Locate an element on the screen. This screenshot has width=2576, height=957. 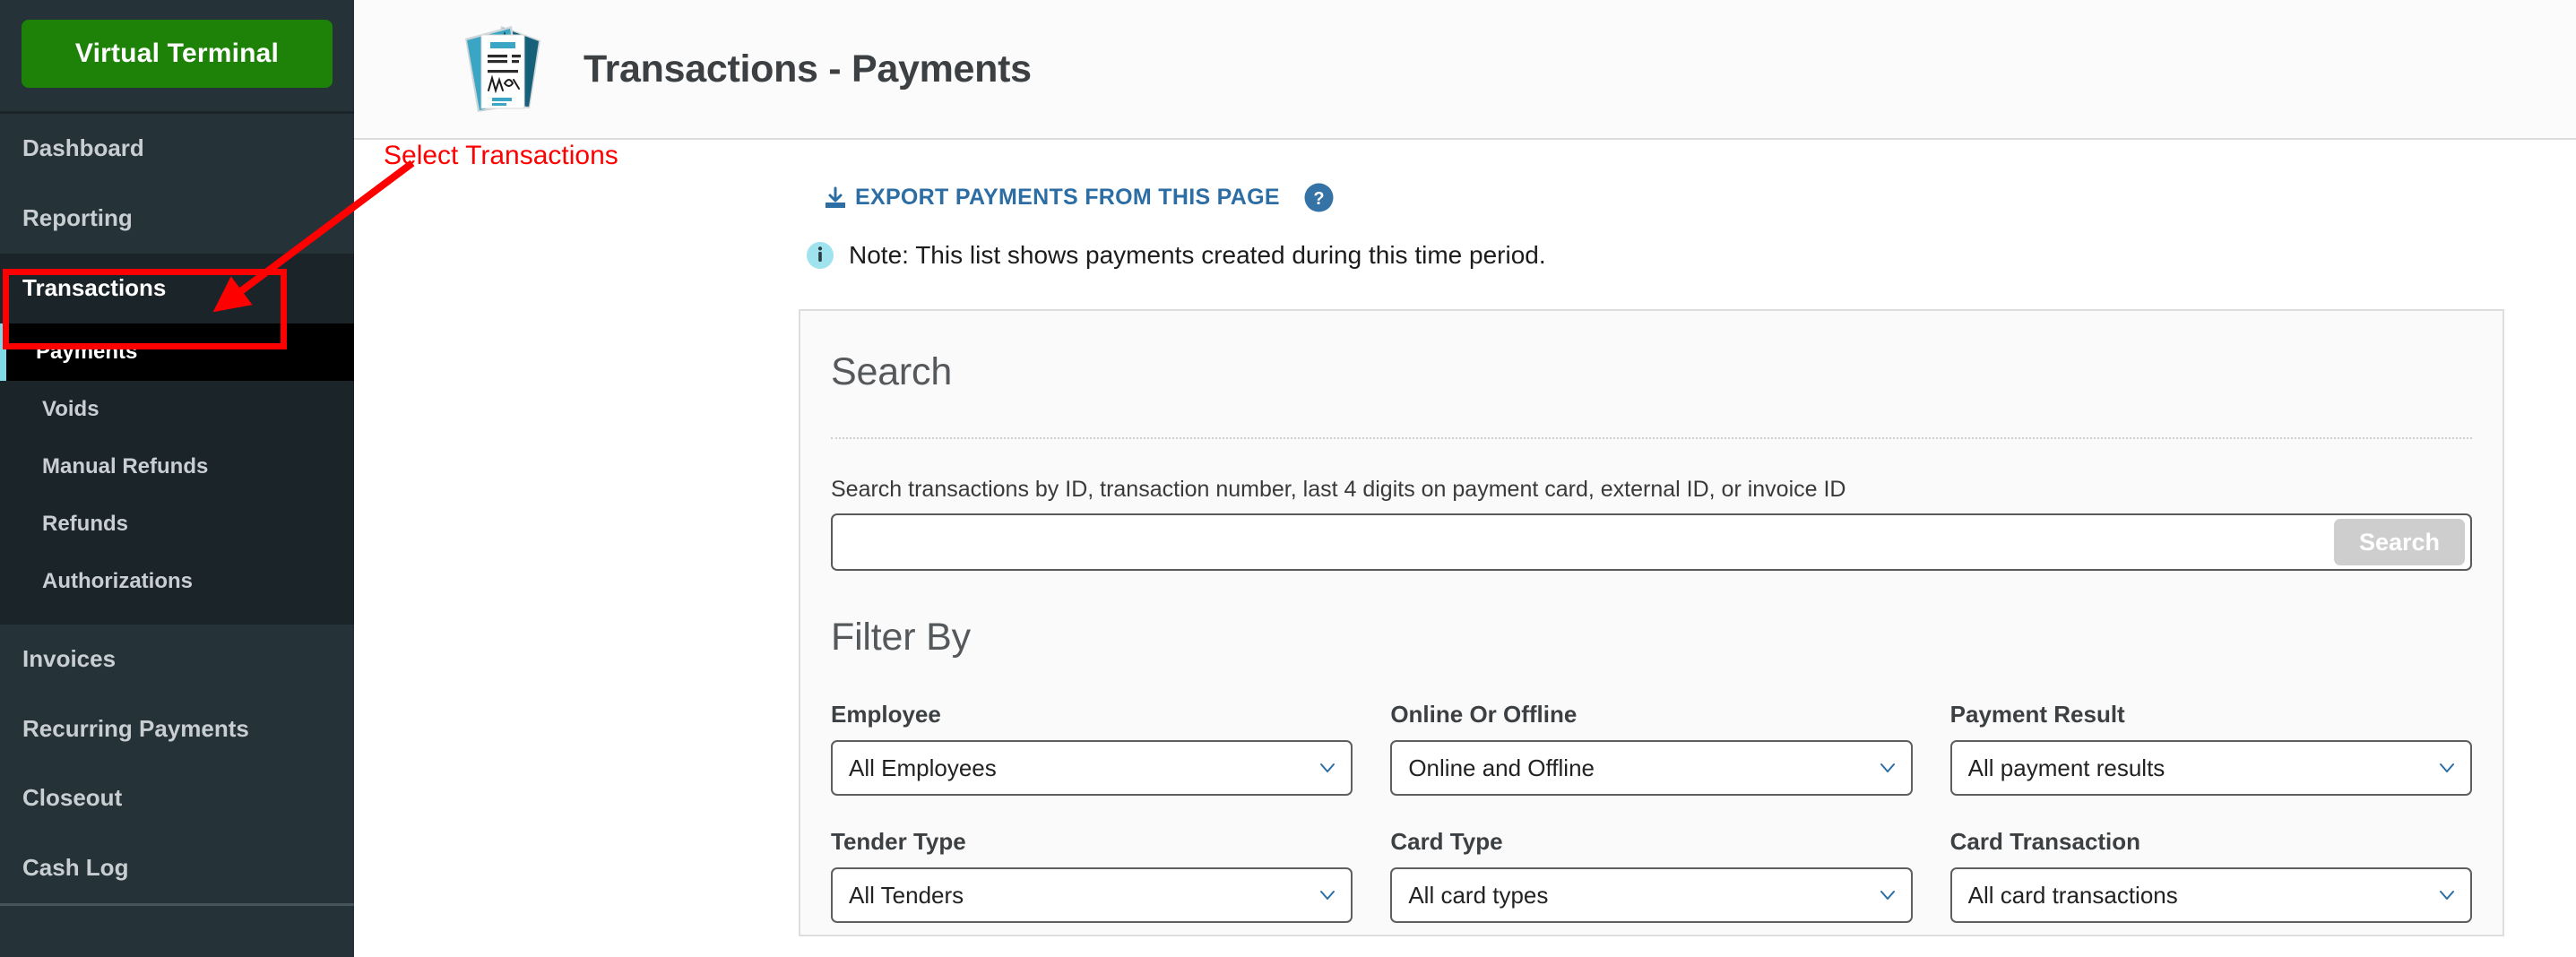
sidebar-item-manual-refunds: Manual Refunds is located at coordinates (177, 467).